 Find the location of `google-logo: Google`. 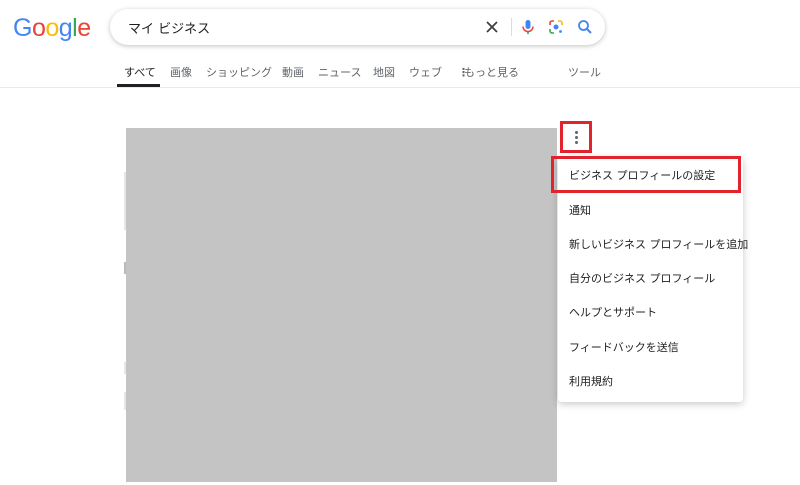

google-logo: Google is located at coordinates (52, 28).